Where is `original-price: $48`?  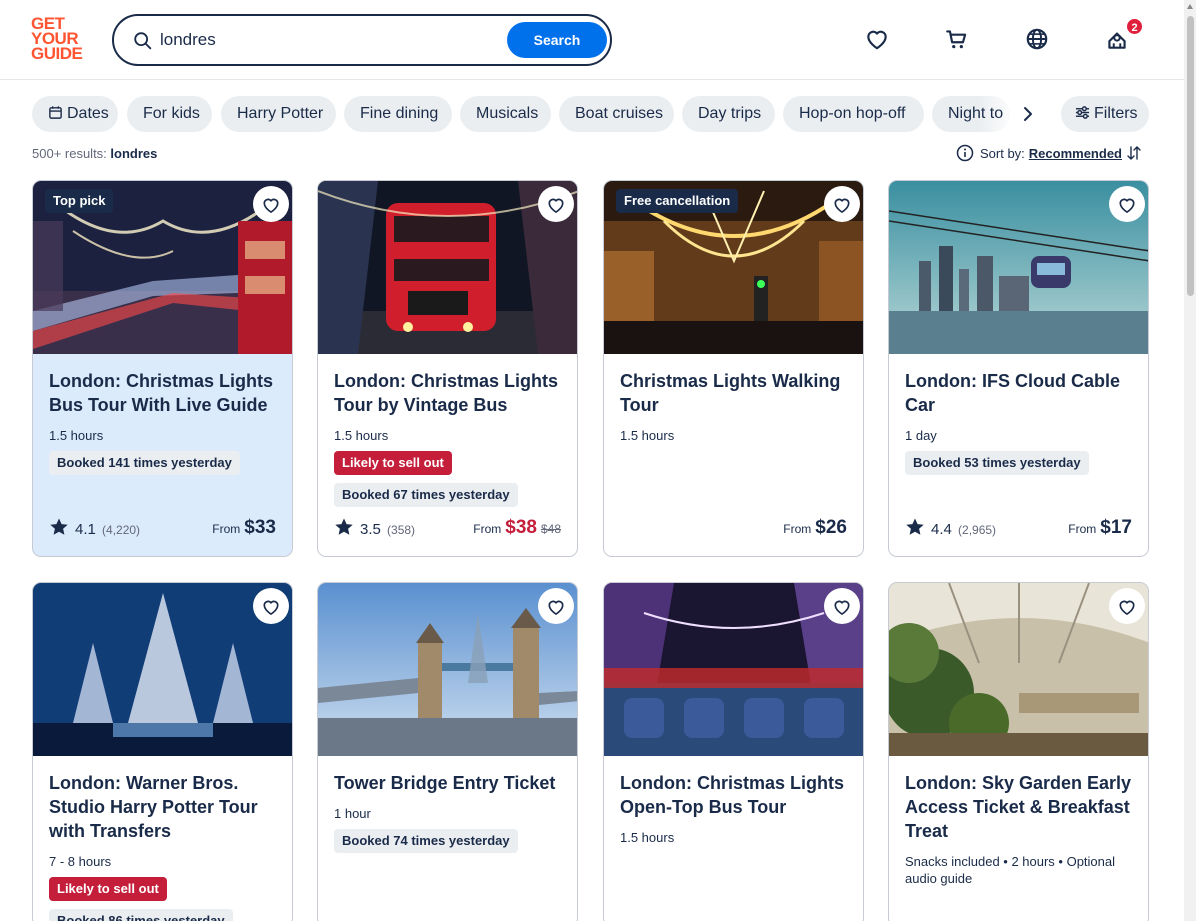
original-price: $48 is located at coordinates (550, 529).